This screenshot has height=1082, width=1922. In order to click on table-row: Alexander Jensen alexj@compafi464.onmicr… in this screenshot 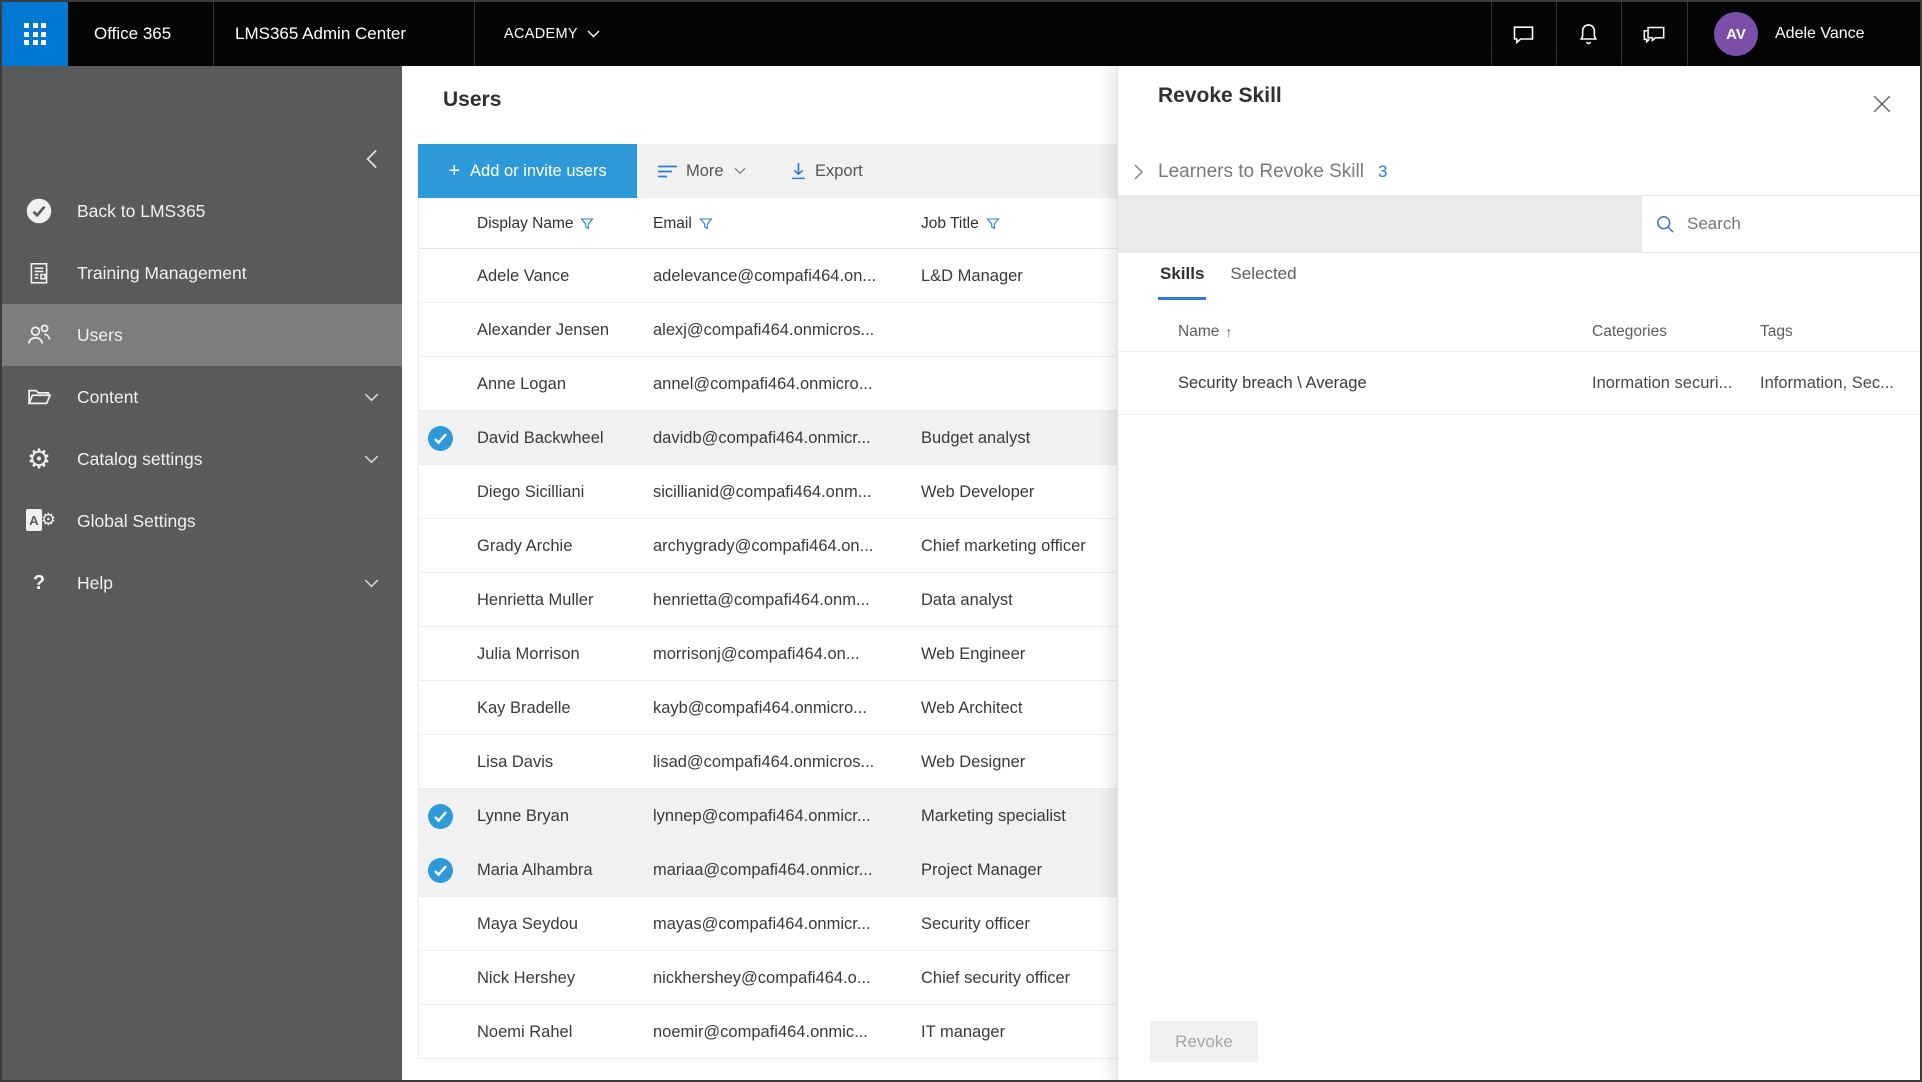, I will do `click(768, 330)`.